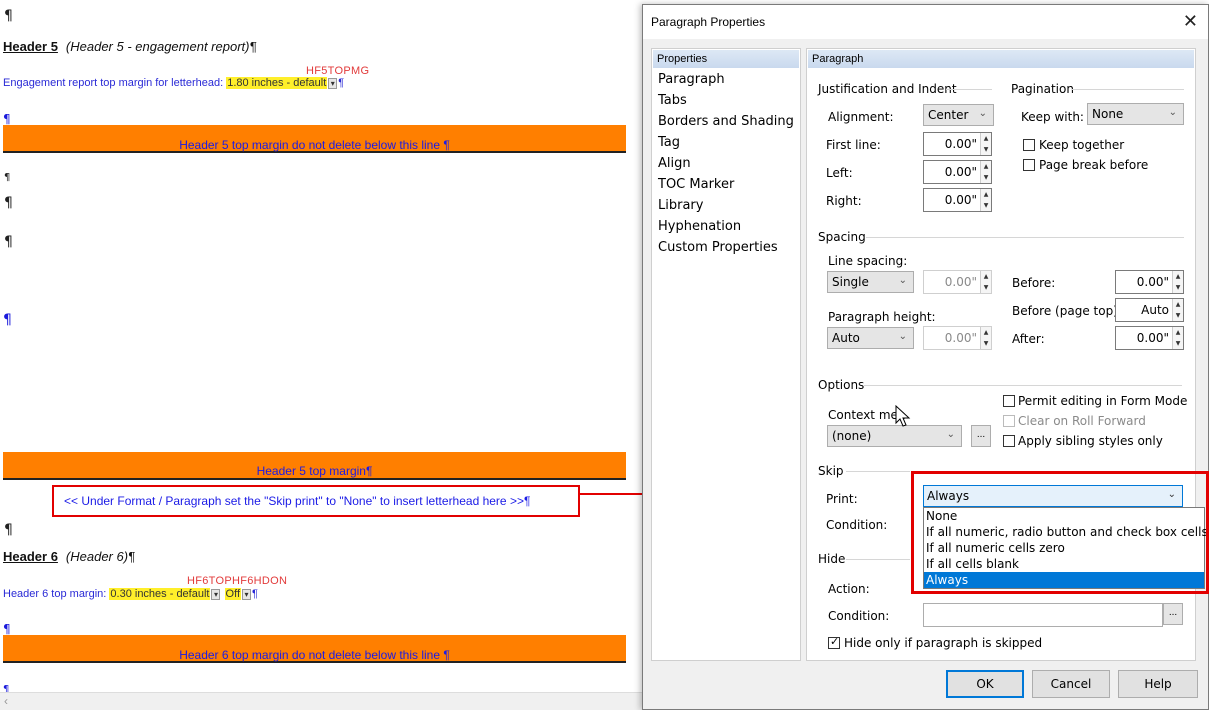 The width and height of the screenshot is (1209, 710). What do you see at coordinates (859, 616) in the screenshot?
I see `hide-condition-label: Condition:` at bounding box center [859, 616].